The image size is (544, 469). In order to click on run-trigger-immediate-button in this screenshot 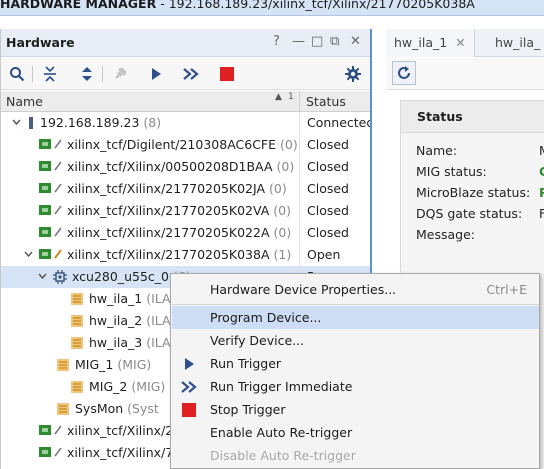, I will do `click(191, 74)`.